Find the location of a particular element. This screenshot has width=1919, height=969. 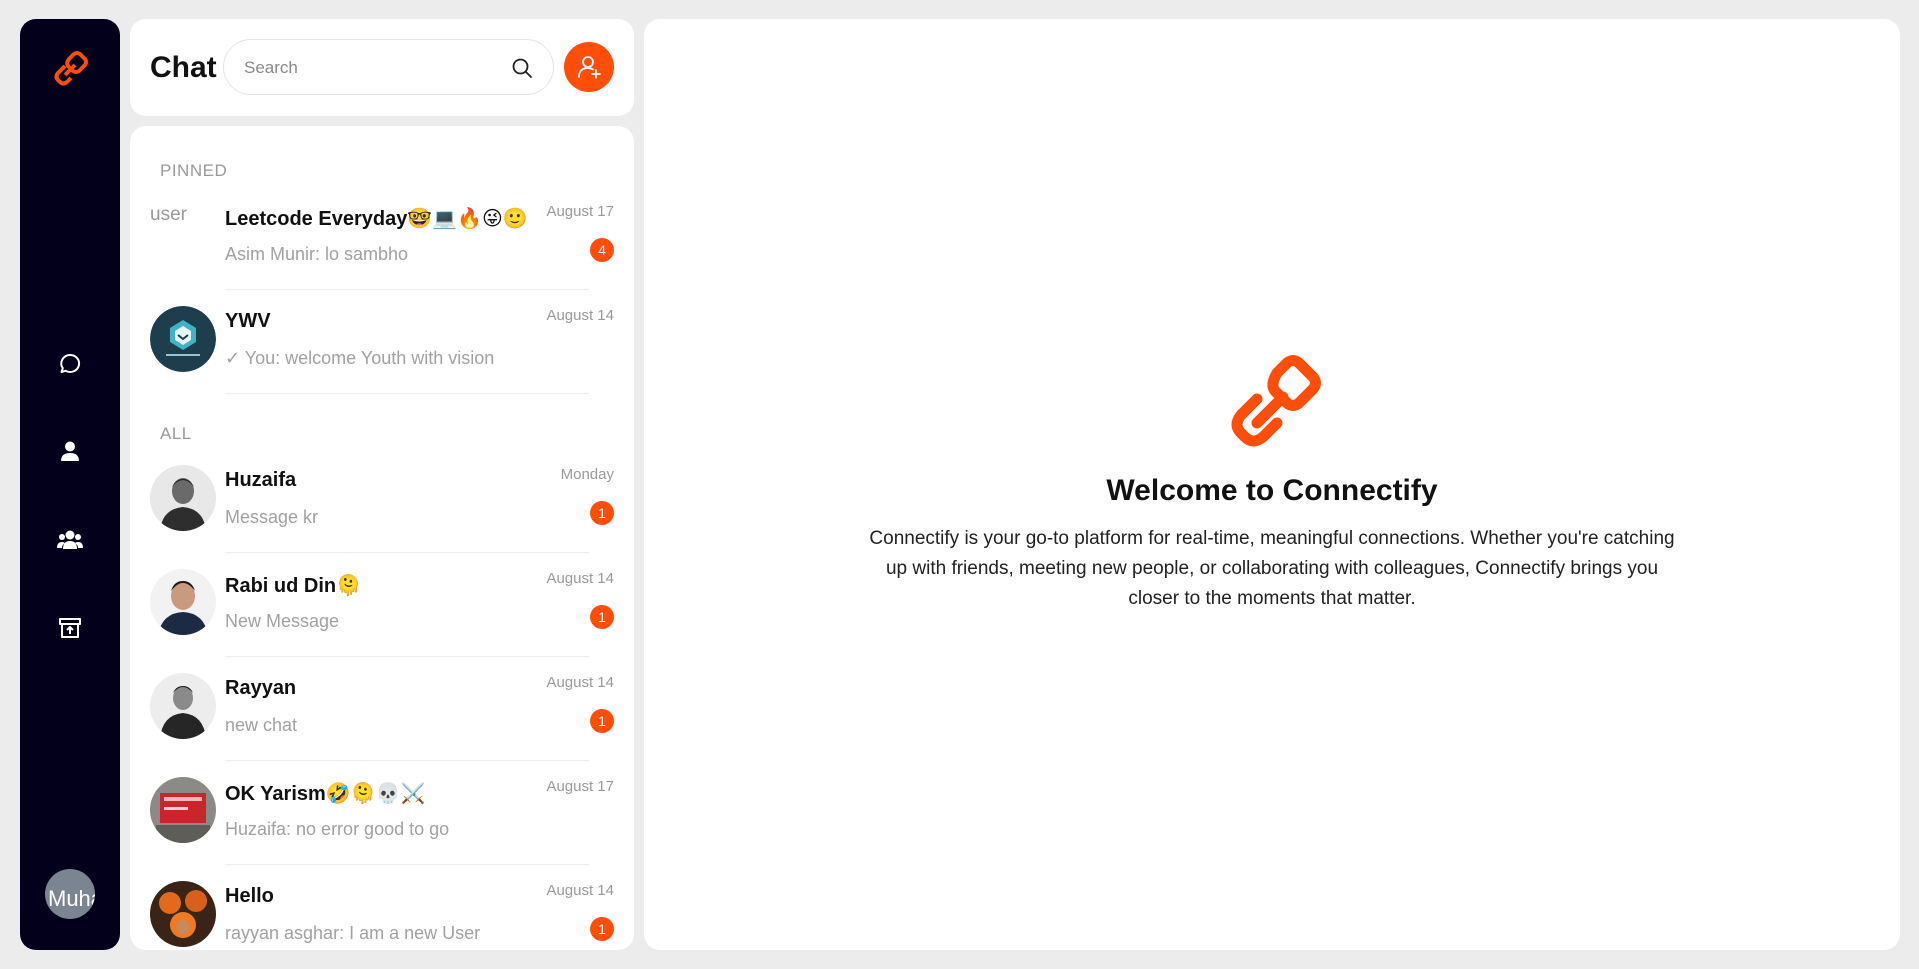

chat-last-message: rayyan asghar: I am a new User is located at coordinates (353, 933).